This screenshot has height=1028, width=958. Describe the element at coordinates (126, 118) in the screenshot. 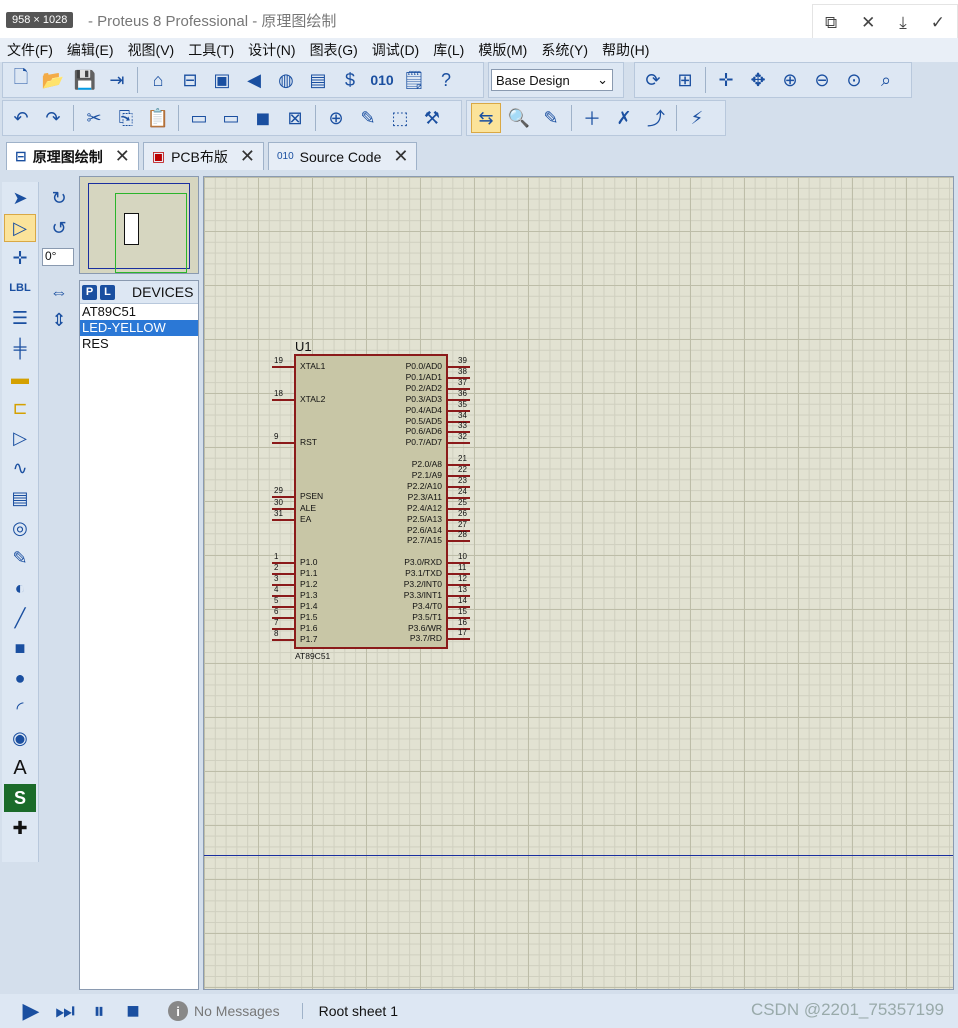

I see `copy-icon: ⎘` at that location.